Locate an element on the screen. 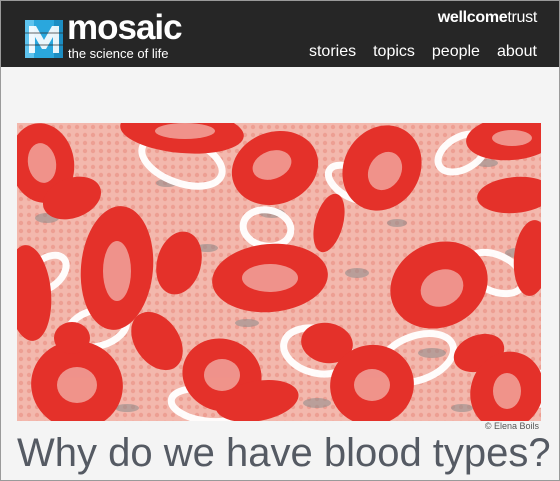 This screenshot has height=481, width=560. mosaic-logo-icon is located at coordinates (44, 39).